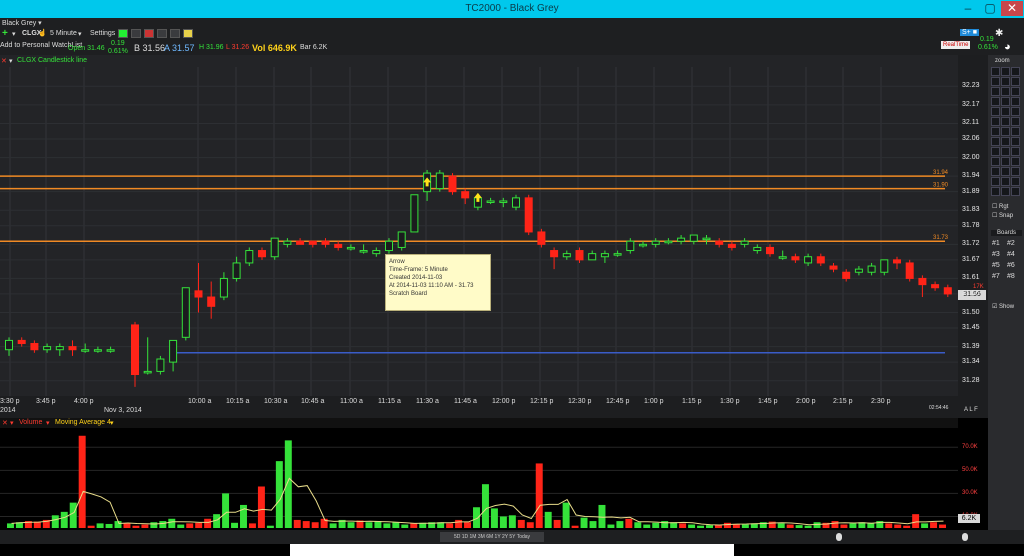 The image size is (1024, 556). I want to click on minimize-button: –, so click(968, 8).